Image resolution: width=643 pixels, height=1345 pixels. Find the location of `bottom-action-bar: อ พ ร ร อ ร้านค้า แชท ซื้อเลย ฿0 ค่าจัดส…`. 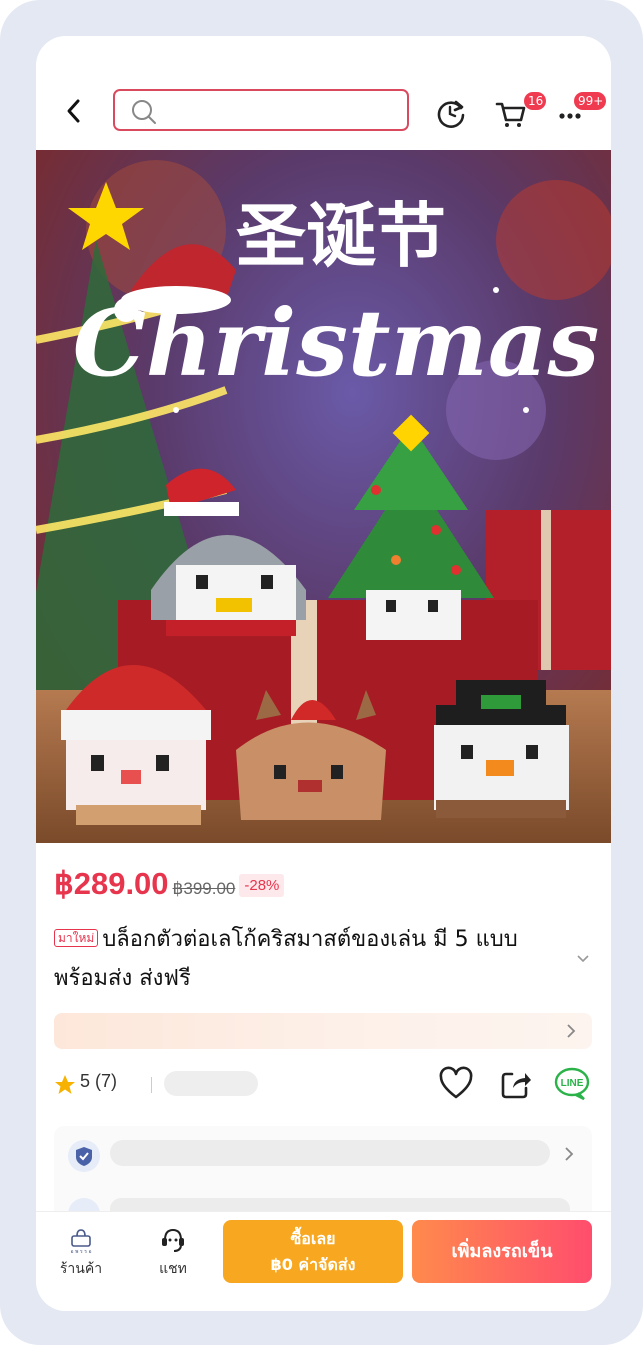

bottom-action-bar: อ พ ร ร อ ร้านค้า แชท ซื้อเลย ฿0 ค่าจัดส… is located at coordinates (323, 1261).